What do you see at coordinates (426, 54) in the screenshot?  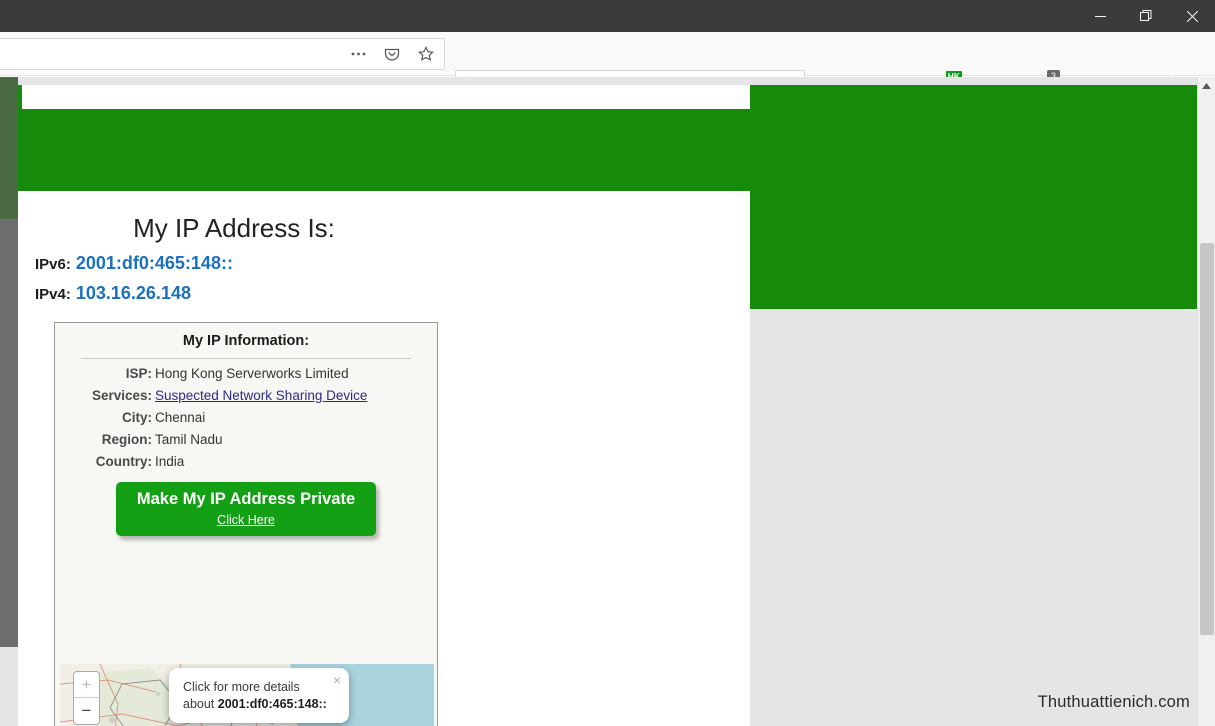 I see `bookmark-star-icon` at bounding box center [426, 54].